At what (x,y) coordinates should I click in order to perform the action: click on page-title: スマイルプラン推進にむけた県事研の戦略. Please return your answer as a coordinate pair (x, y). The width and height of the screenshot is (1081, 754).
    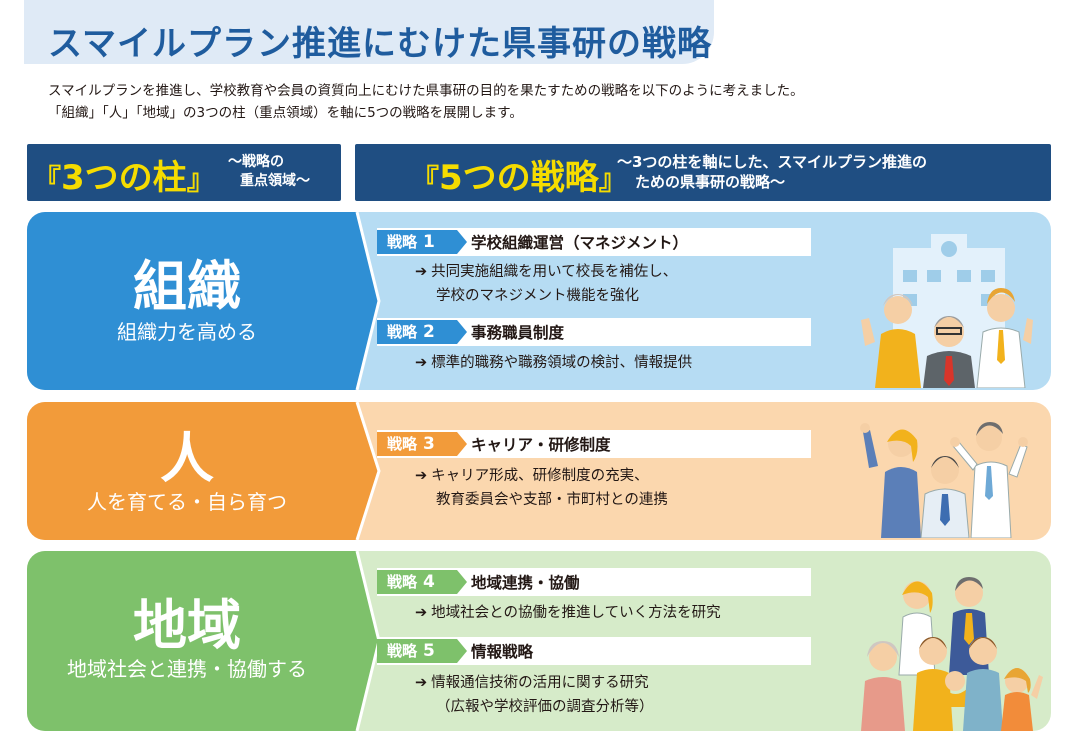
    Looking at the image, I should click on (380, 44).